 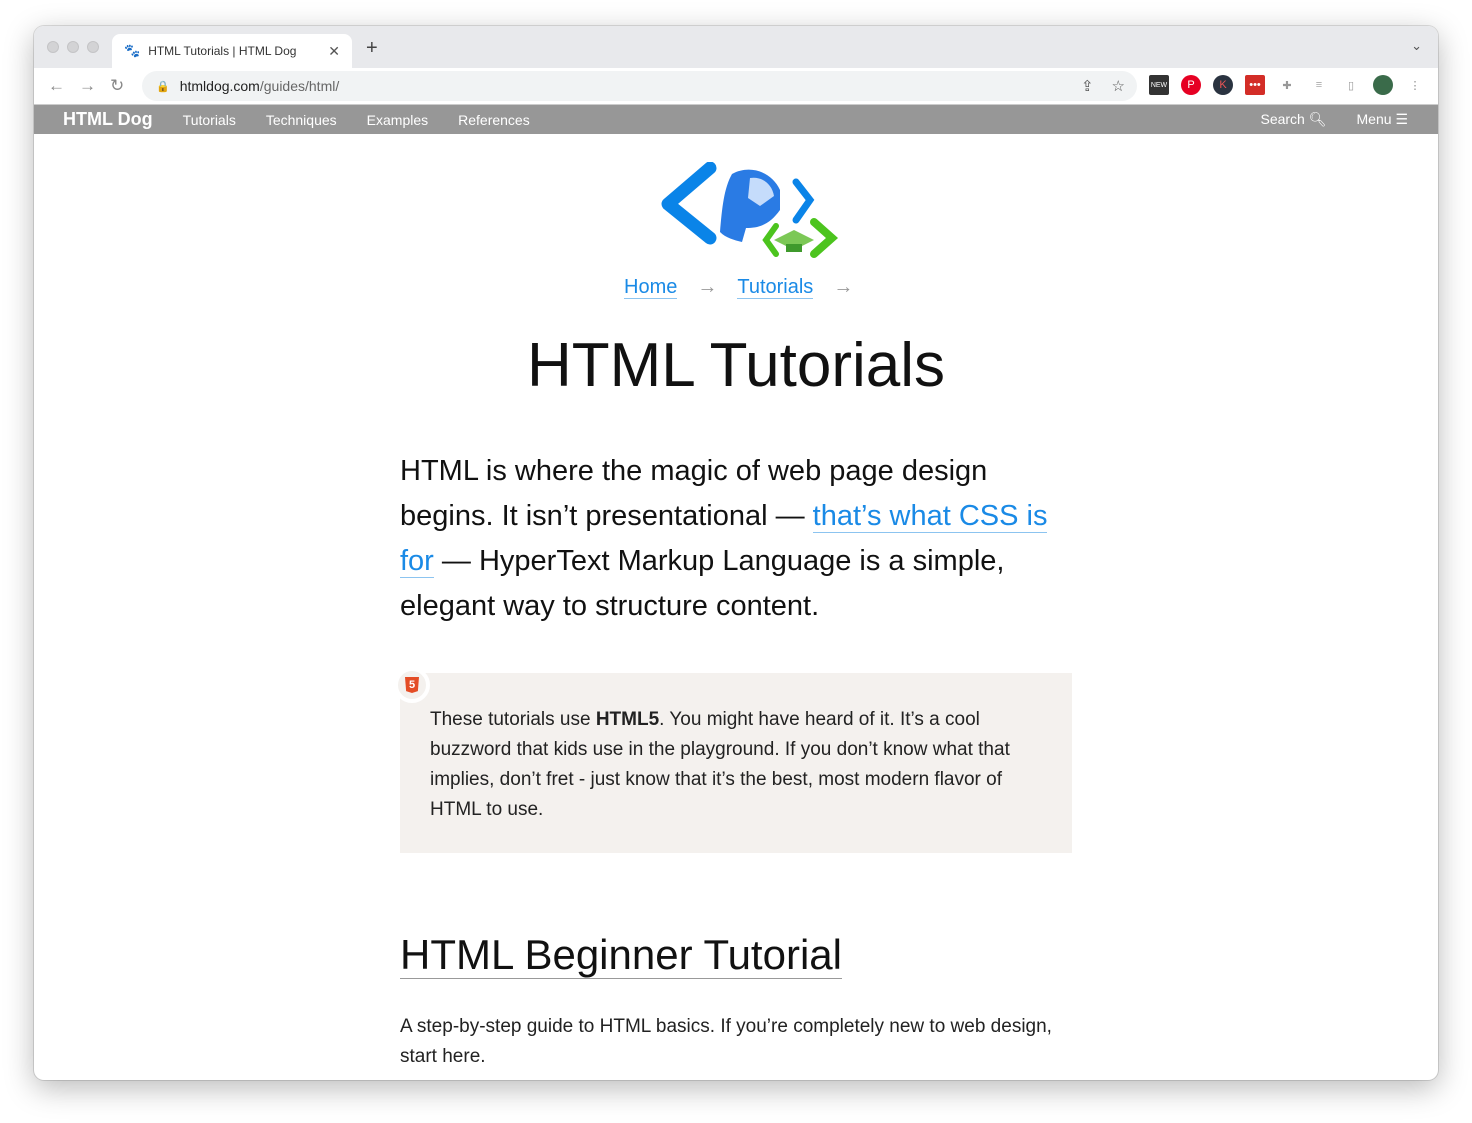 I want to click on close-tab-icon: ✕, so click(x=334, y=51).